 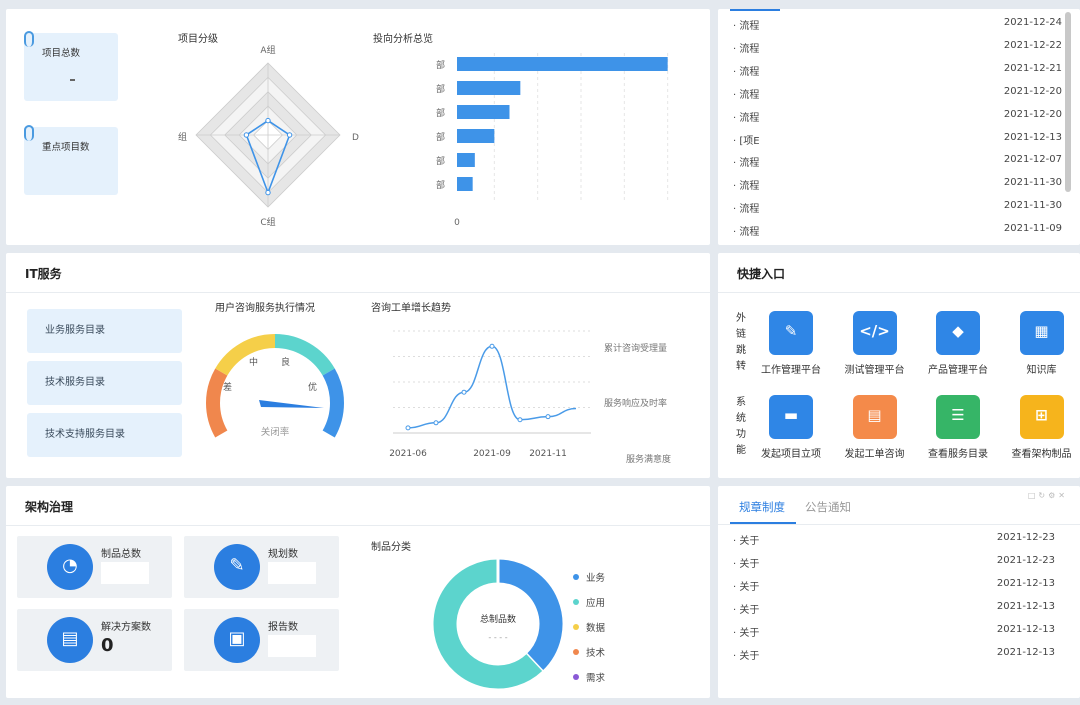 What do you see at coordinates (791, 343) in the screenshot?
I see `quick-entry-item: ✎ 工作管理平台` at bounding box center [791, 343].